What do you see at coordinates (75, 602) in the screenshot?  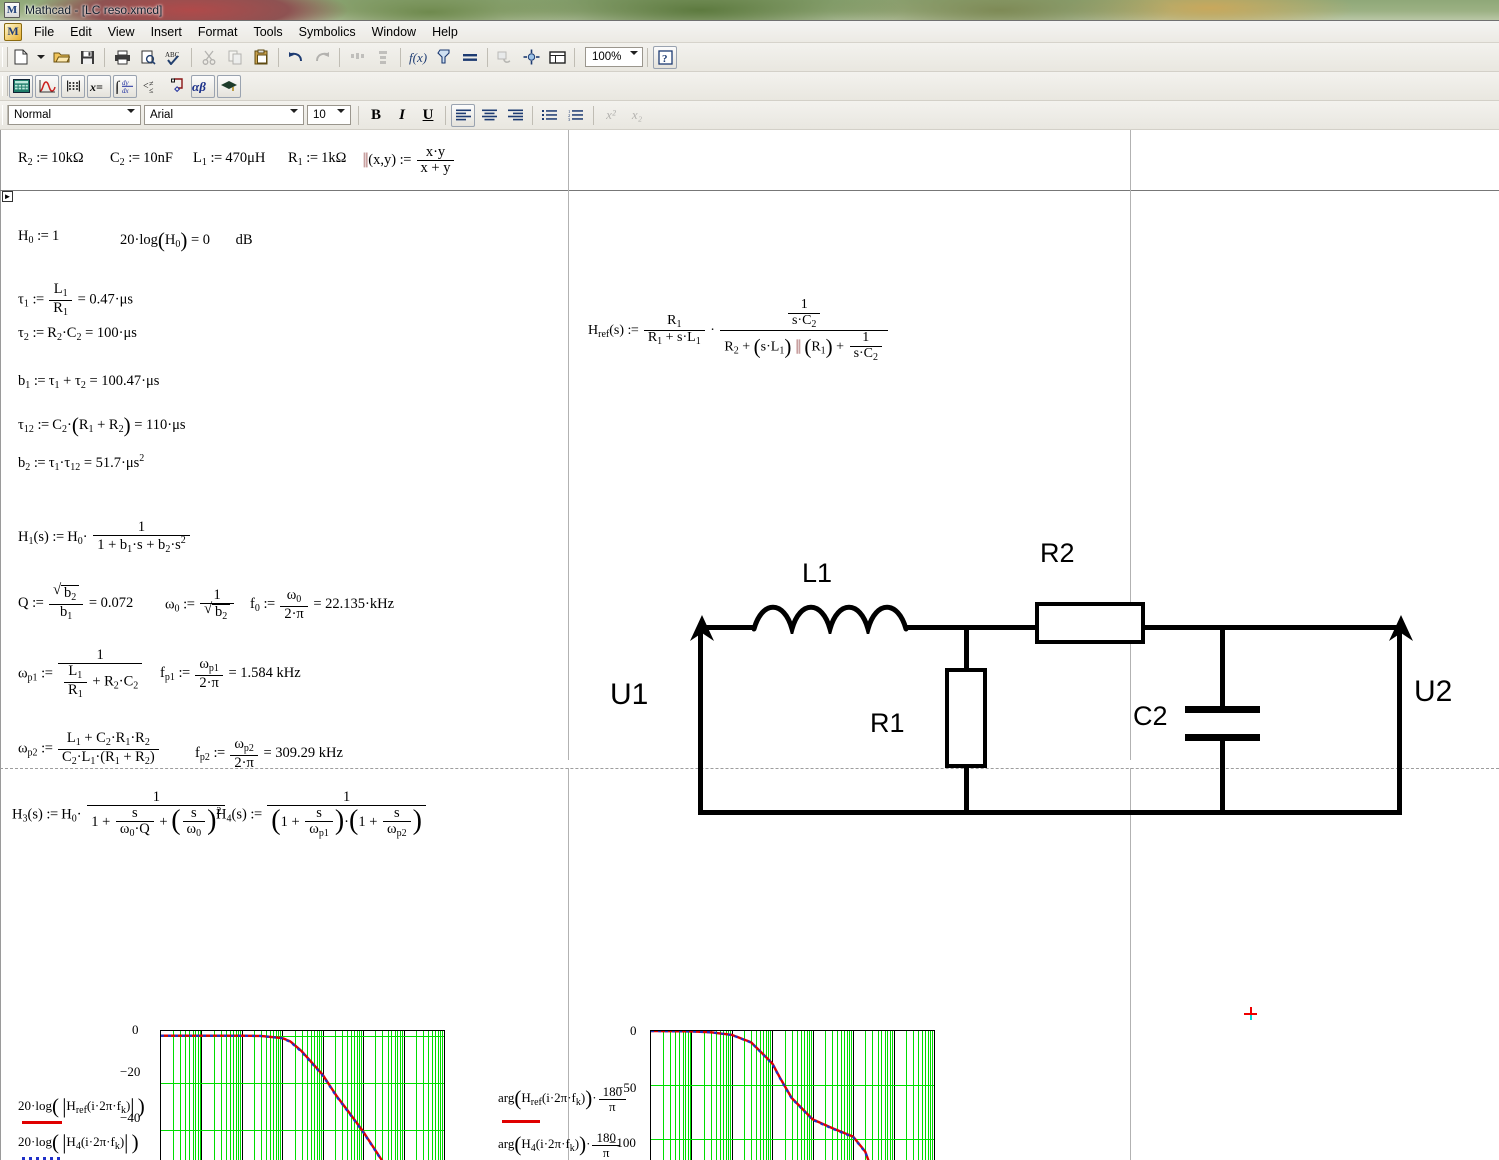 I see `eq-Q-factor: Q := b2b1 = 0.072` at bounding box center [75, 602].